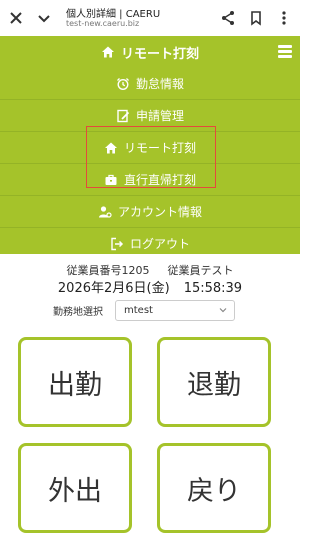 Image resolution: width=320 pixels, height=556 pixels. Describe the element at coordinates (159, 212) in the screenshot. I see `menu-item-label: アカウント情報` at that location.